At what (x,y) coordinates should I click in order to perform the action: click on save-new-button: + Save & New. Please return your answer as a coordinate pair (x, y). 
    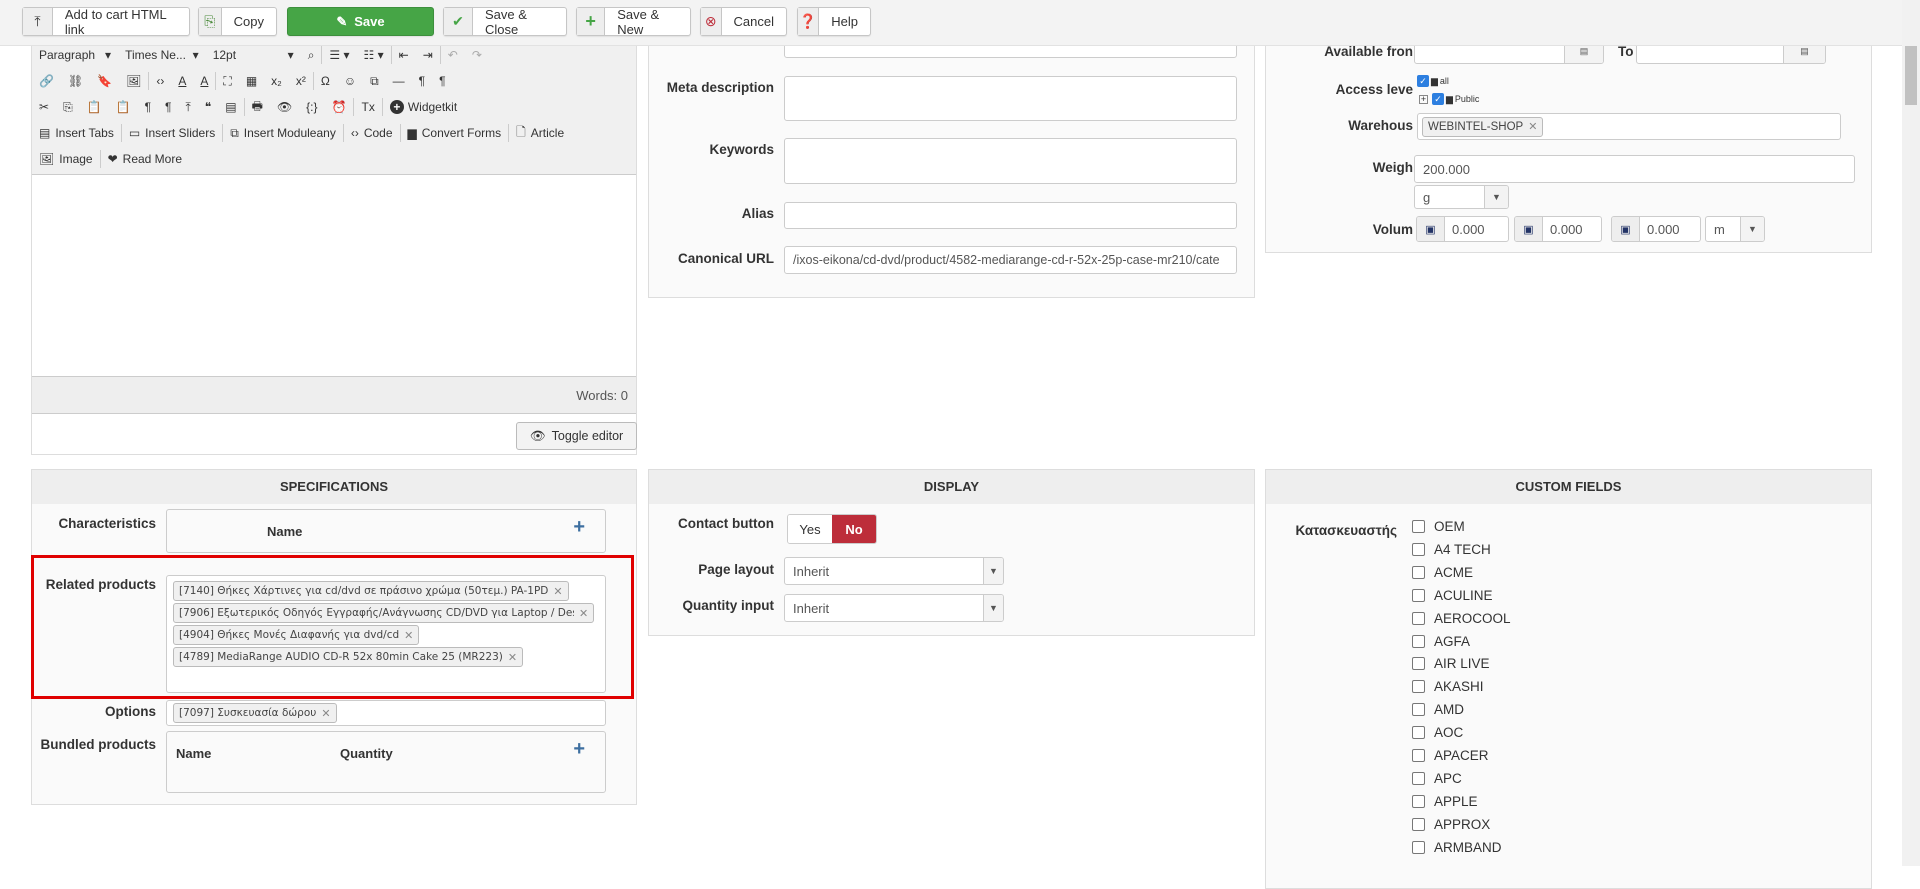
    Looking at the image, I should click on (633, 22).